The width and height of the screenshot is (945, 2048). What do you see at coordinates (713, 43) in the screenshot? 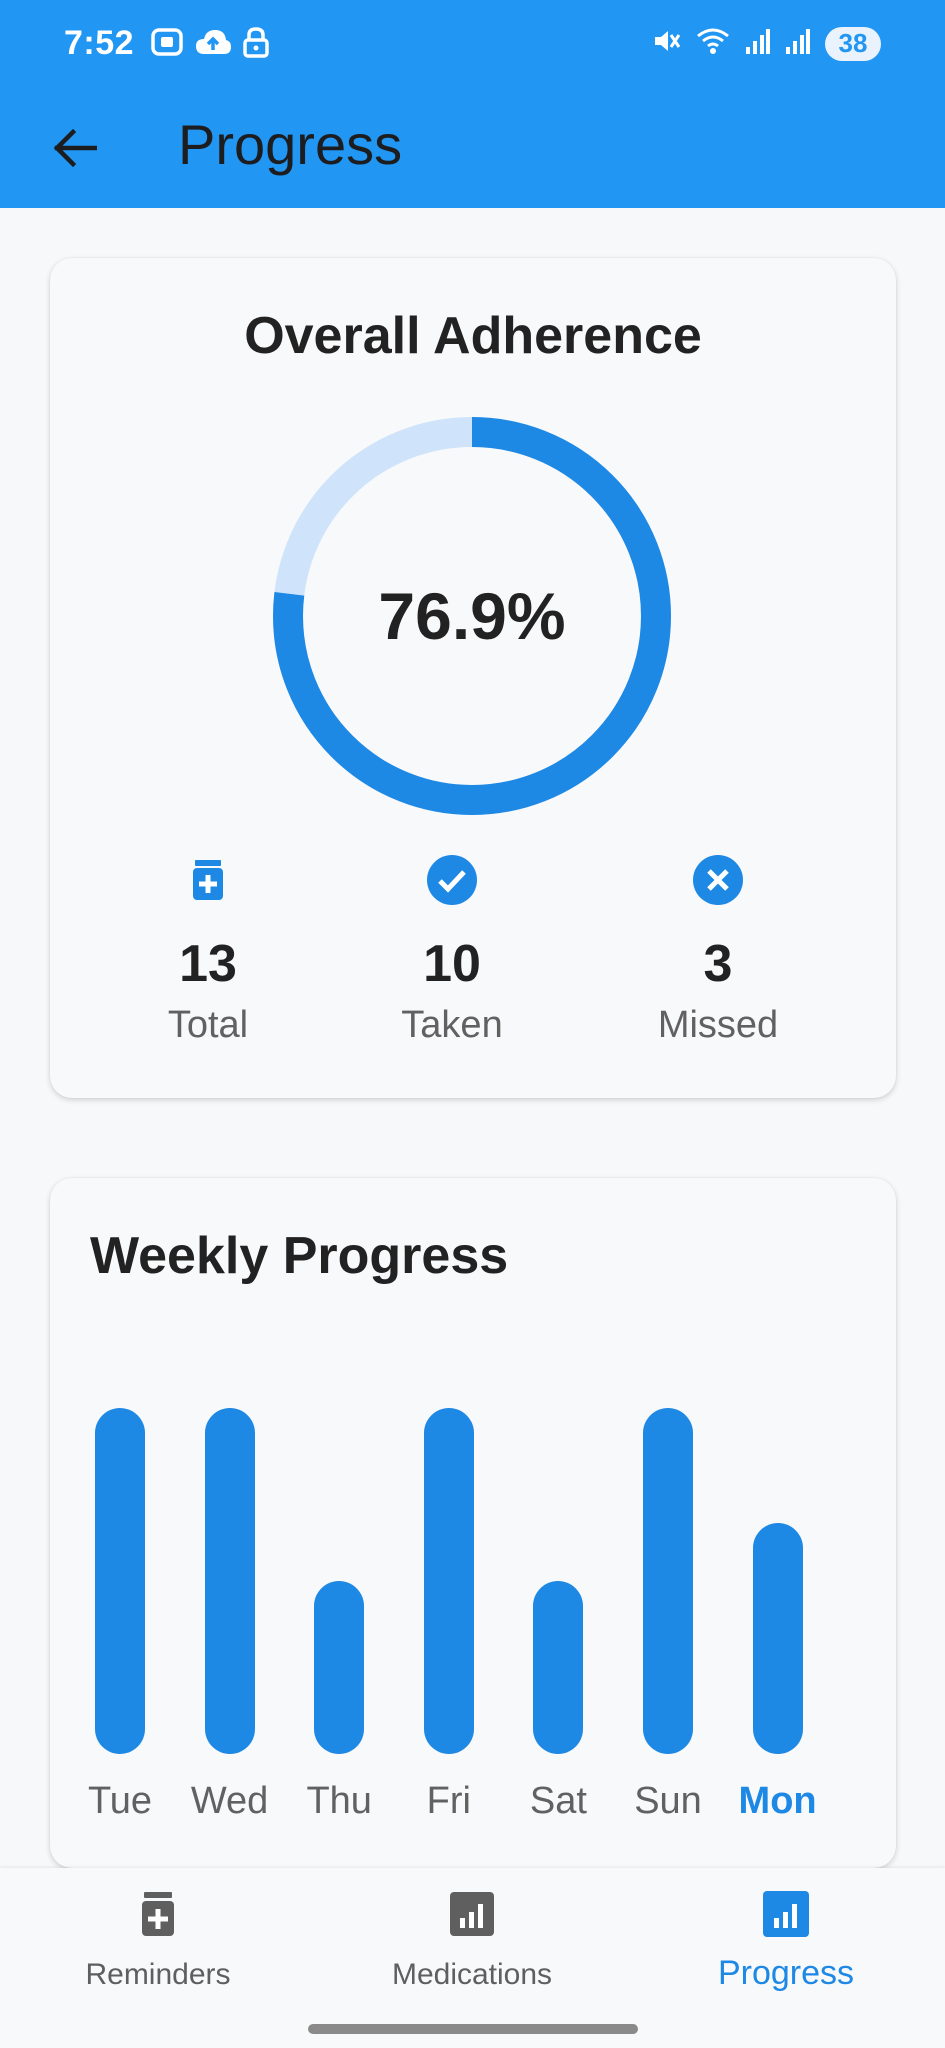
I see `wifi-icon` at bounding box center [713, 43].